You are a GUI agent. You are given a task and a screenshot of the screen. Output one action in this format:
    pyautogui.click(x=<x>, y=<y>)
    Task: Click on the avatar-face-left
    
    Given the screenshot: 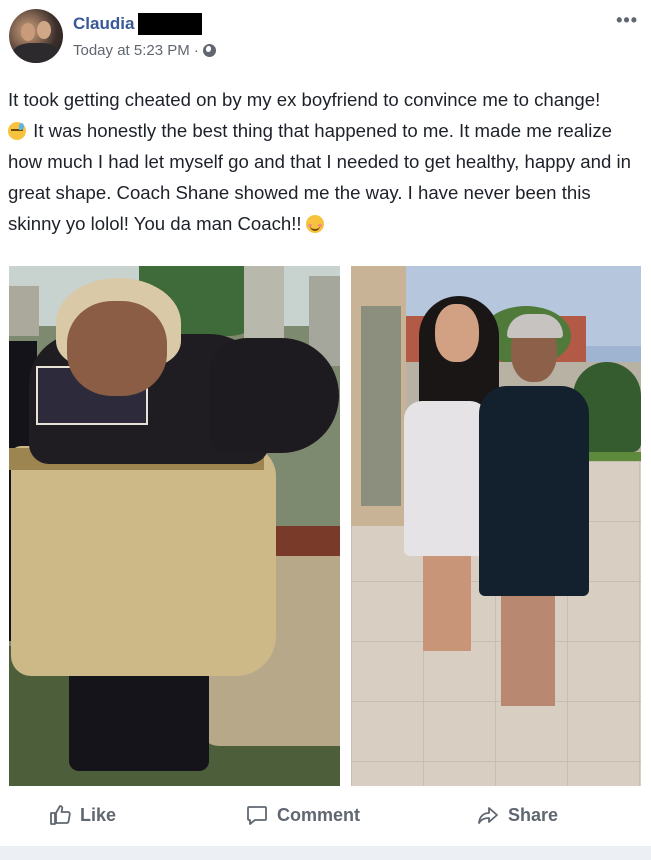 What is the action you would take?
    pyautogui.click(x=28, y=32)
    